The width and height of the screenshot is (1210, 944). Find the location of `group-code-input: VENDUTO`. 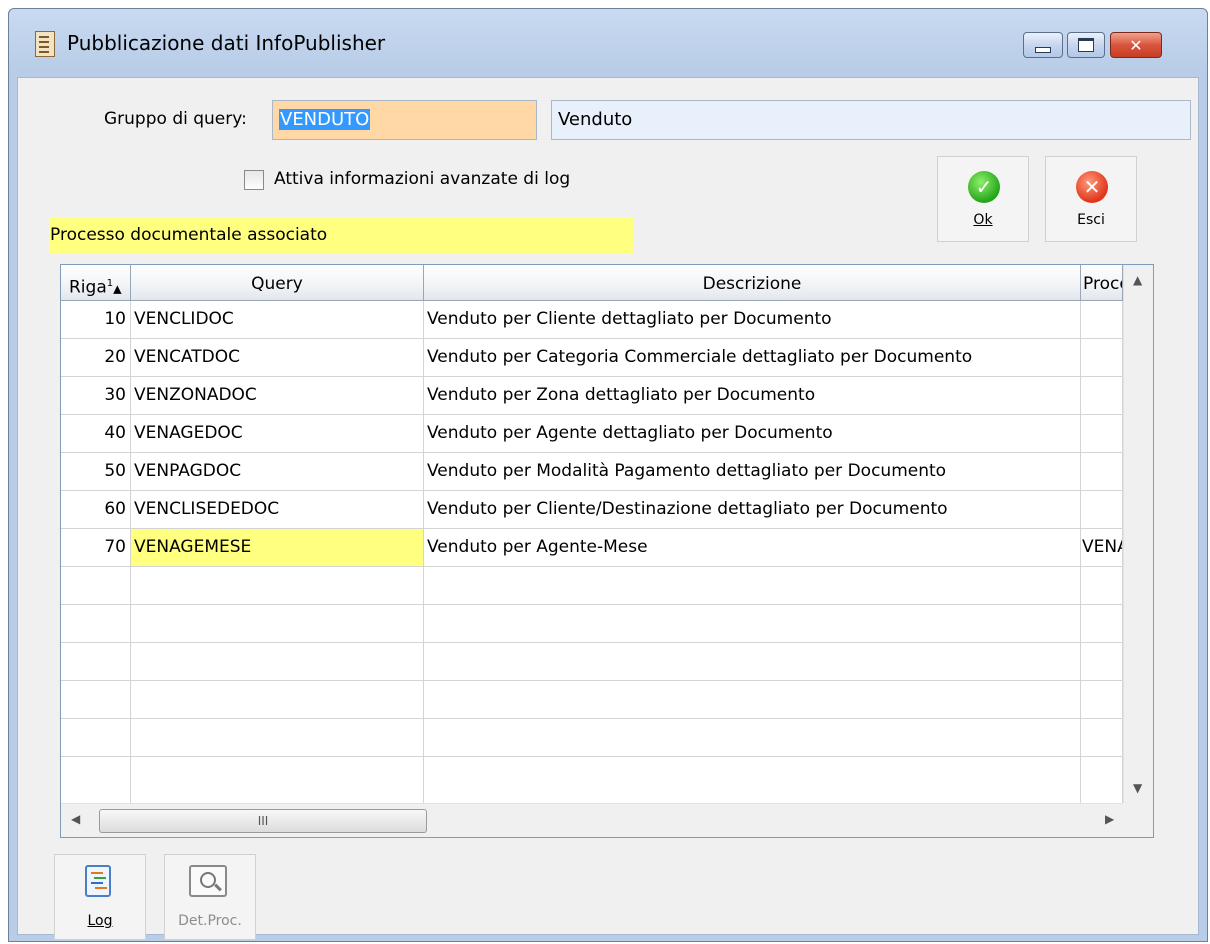

group-code-input: VENDUTO is located at coordinates (404, 120).